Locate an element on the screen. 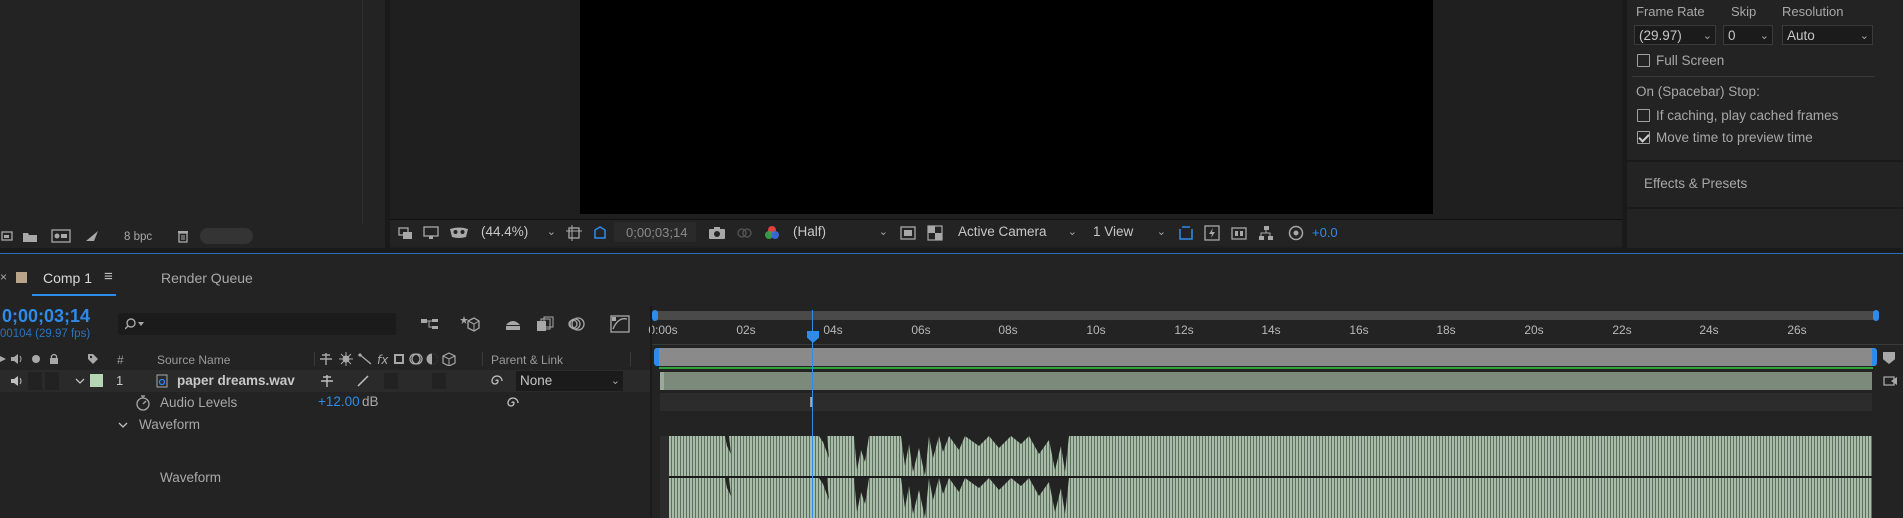 This screenshot has height=518, width=1903. skip-label: Skip is located at coordinates (1744, 11).